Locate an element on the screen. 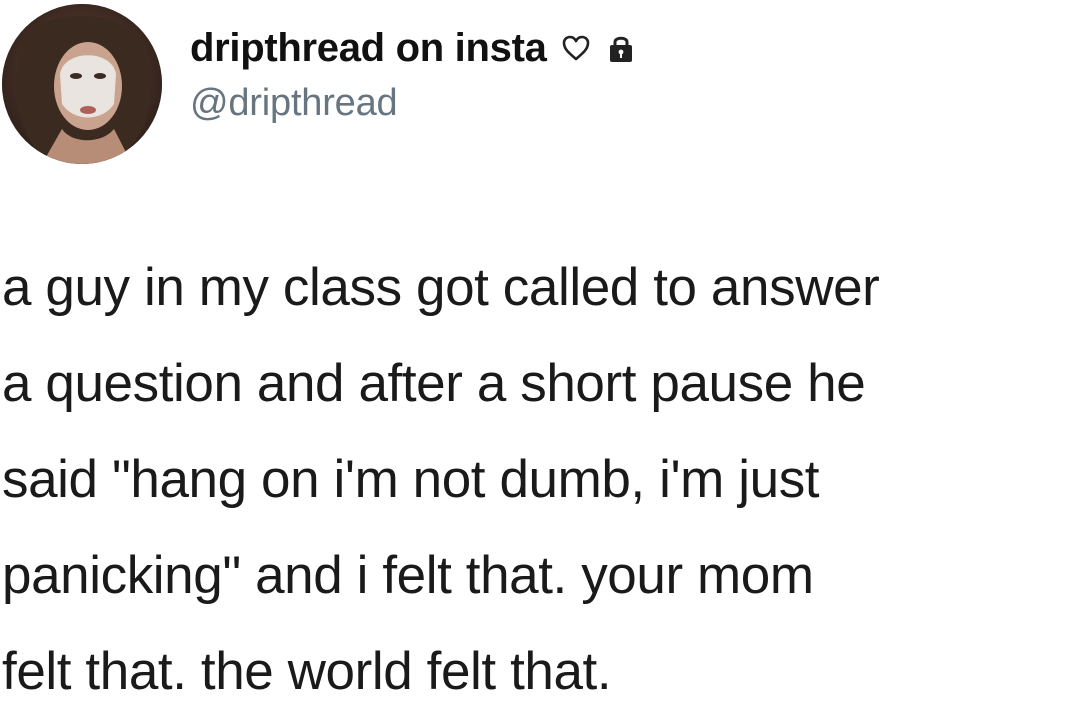  name-row: dripthread on insta is located at coordinates (412, 48).